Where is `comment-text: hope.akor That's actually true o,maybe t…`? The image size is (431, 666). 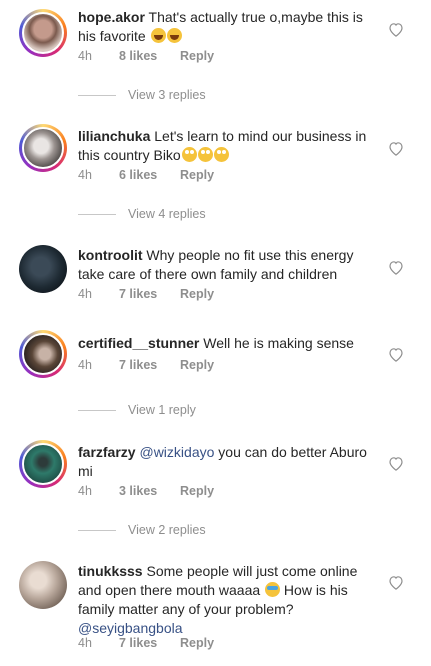
comment-text: hope.akor That's actually true o,maybe t… is located at coordinates (229, 27).